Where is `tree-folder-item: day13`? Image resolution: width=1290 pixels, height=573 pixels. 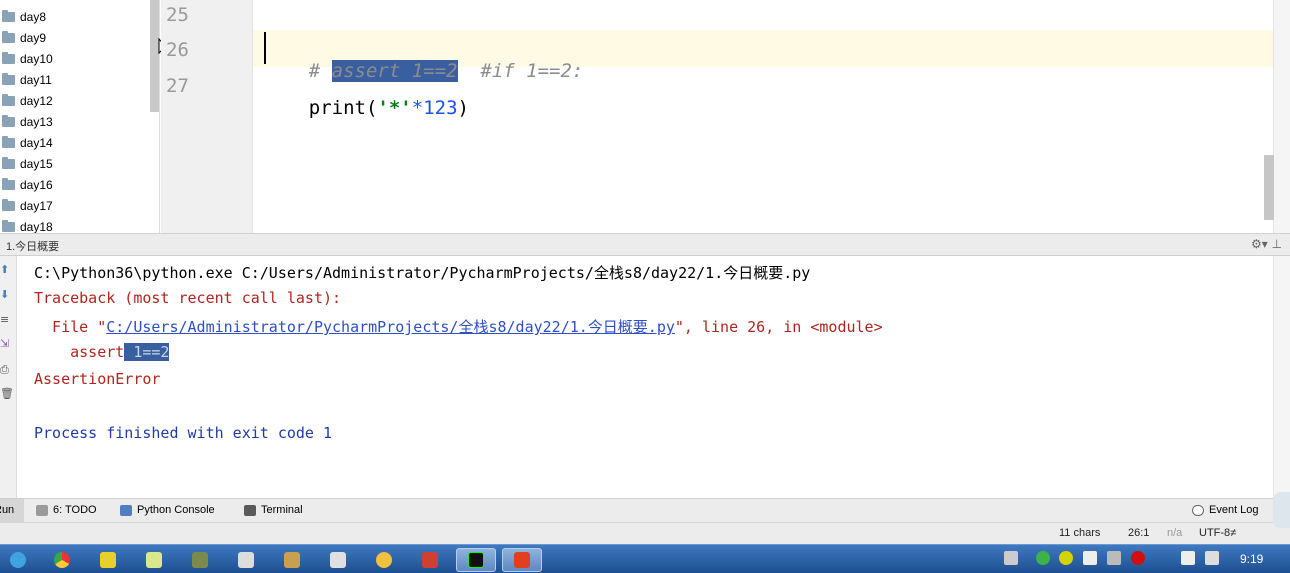 tree-folder-item: day13 is located at coordinates (26, 121).